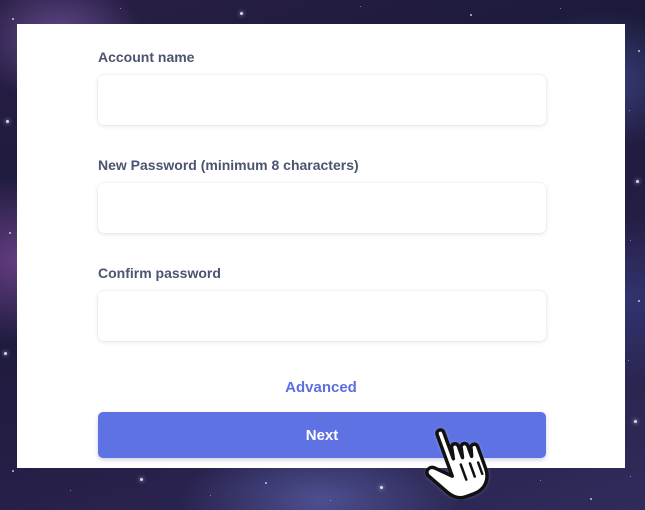 This screenshot has width=645, height=510. I want to click on advanced-link: Advanced, so click(321, 387).